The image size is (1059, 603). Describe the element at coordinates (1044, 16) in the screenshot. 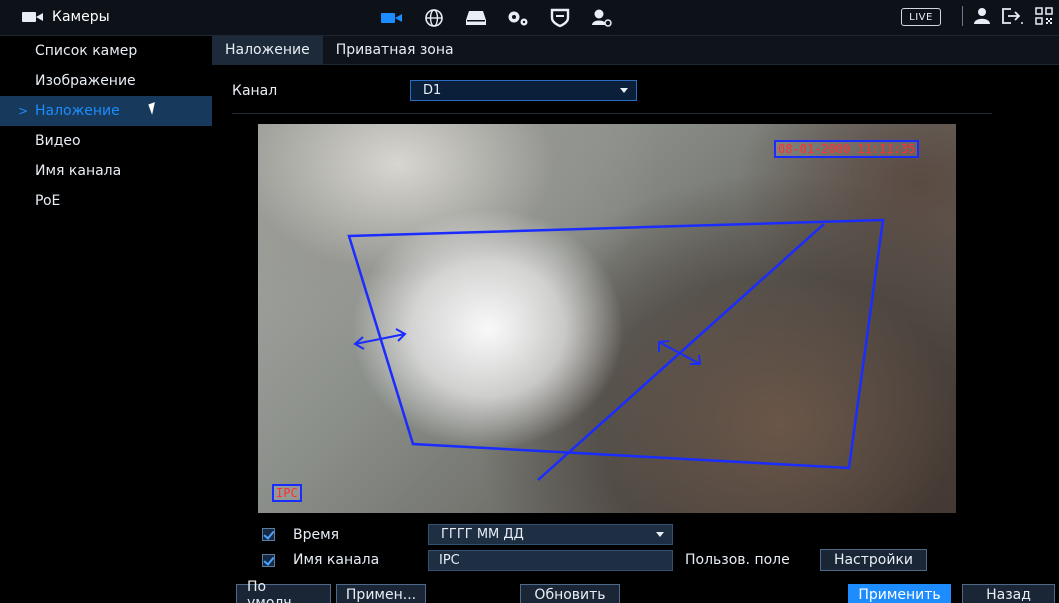

I see `qr-code-icon` at that location.